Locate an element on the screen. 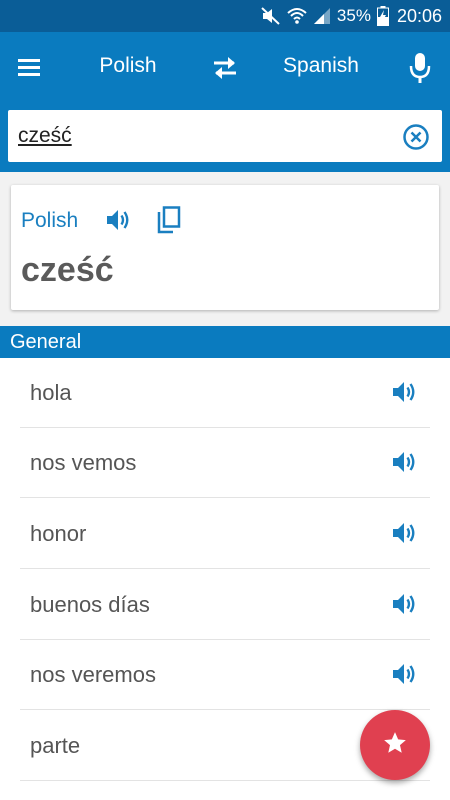  search-box is located at coordinates (225, 136).